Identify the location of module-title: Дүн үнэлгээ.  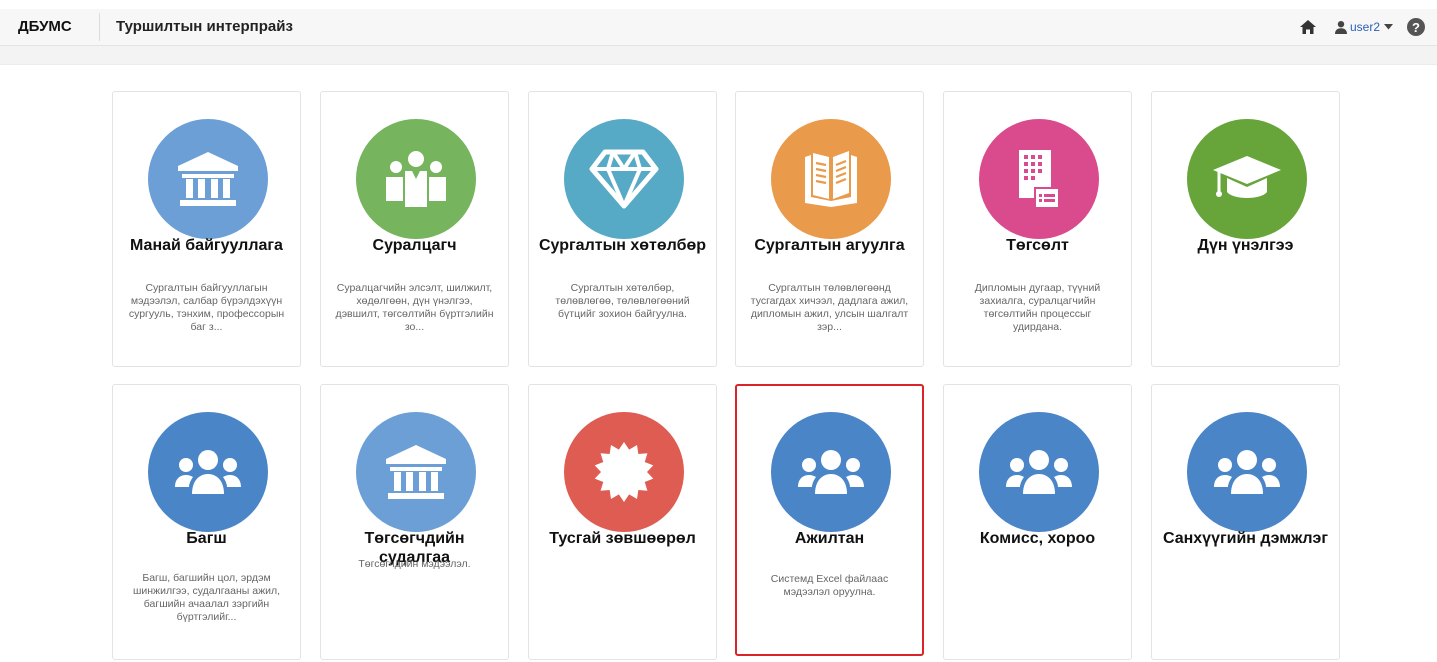
(1245, 245).